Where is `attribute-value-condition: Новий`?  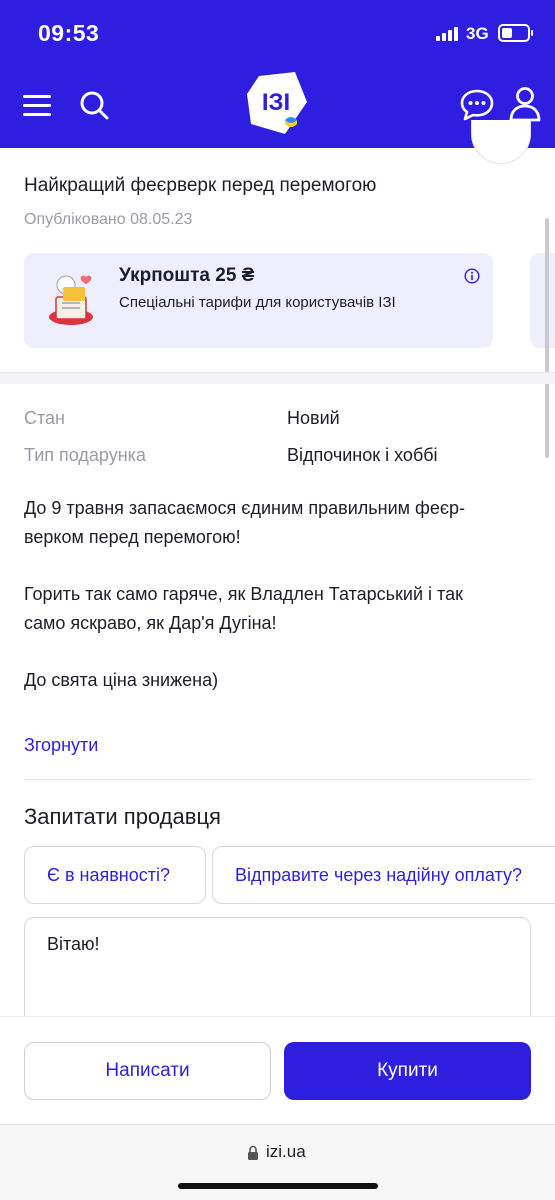 attribute-value-condition: Новий is located at coordinates (313, 418).